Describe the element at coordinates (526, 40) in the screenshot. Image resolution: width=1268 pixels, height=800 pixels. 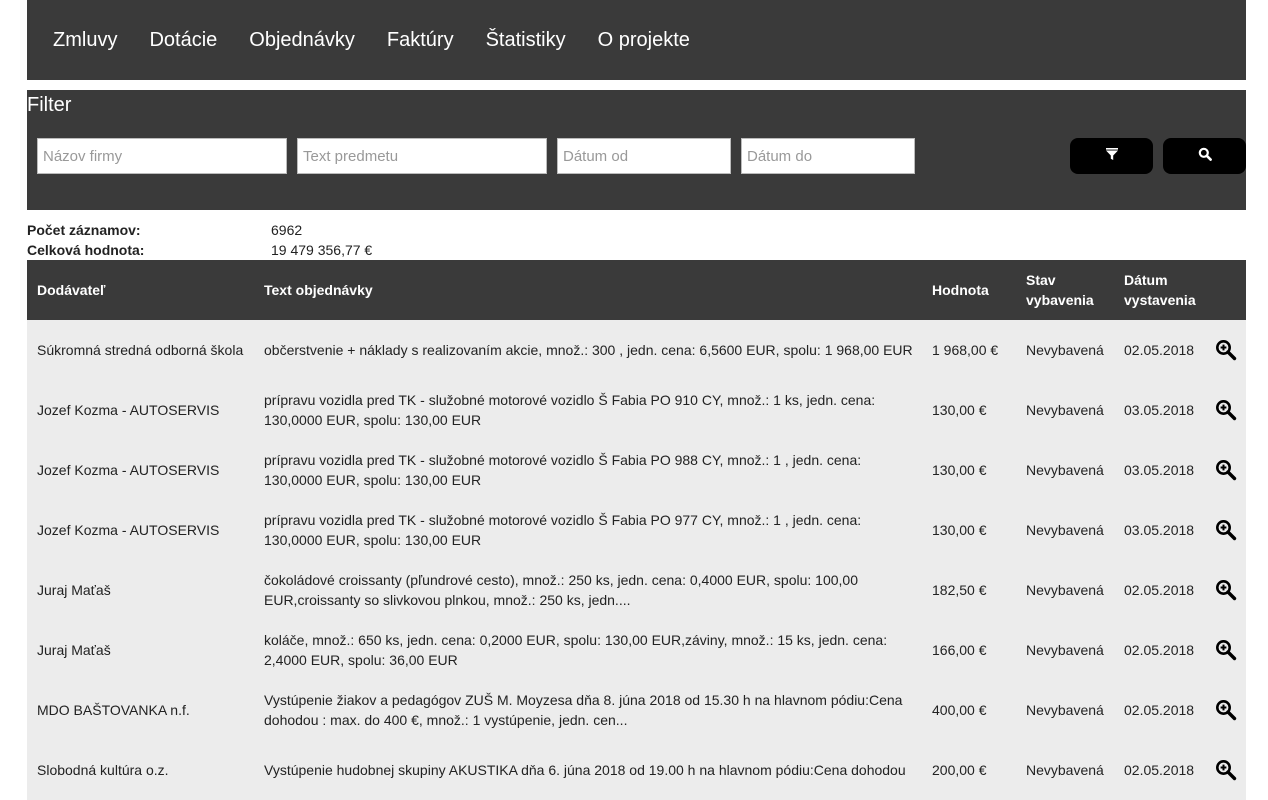
I see `nav-item-statistiky: Štatistiky` at that location.